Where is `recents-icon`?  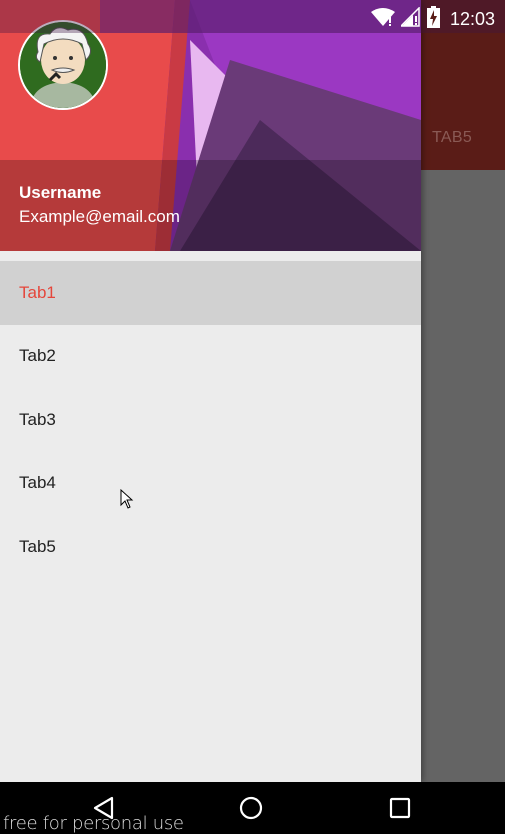
recents-icon is located at coordinates (400, 810).